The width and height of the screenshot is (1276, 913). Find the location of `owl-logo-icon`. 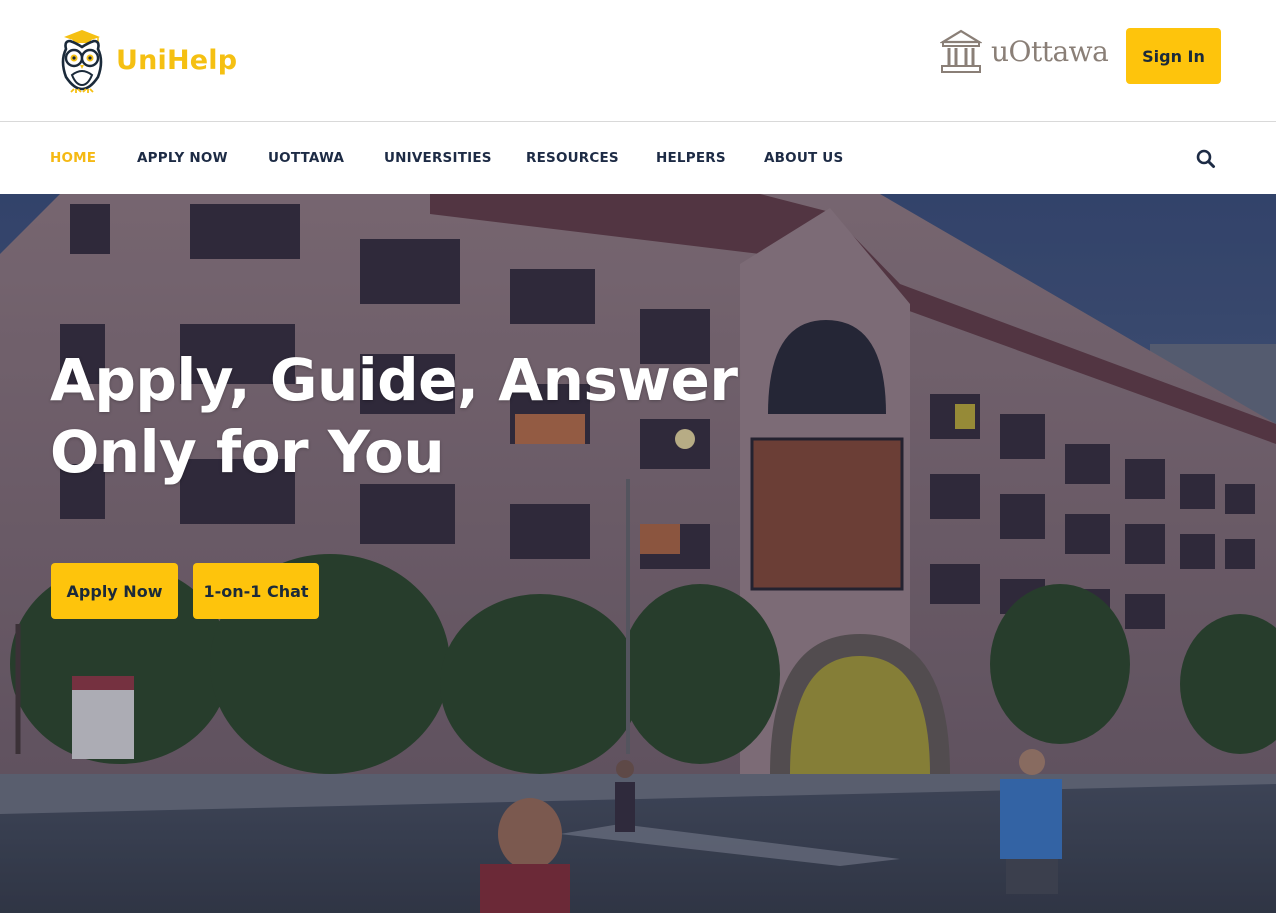

owl-logo-icon is located at coordinates (82, 61).